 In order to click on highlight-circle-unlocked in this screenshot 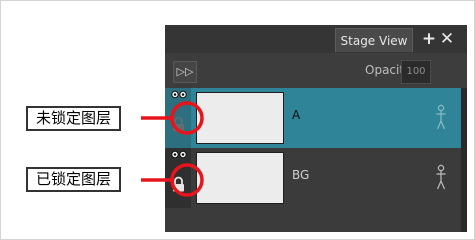, I will do `click(187, 118)`.